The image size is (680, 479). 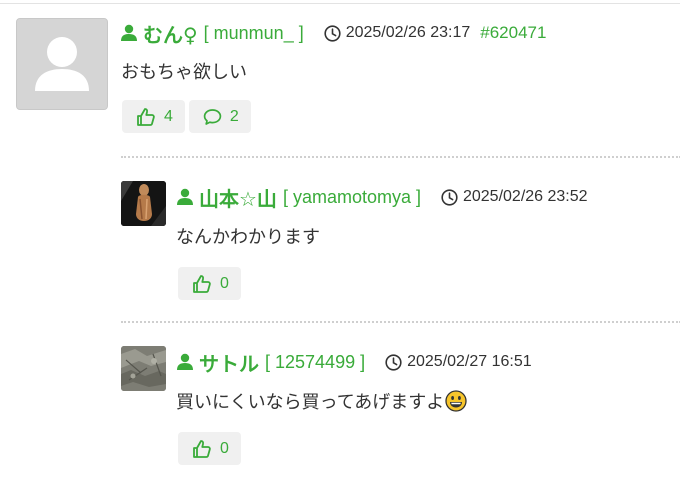 What do you see at coordinates (186, 116) in the screenshot?
I see `comment-actions: 4 2` at bounding box center [186, 116].